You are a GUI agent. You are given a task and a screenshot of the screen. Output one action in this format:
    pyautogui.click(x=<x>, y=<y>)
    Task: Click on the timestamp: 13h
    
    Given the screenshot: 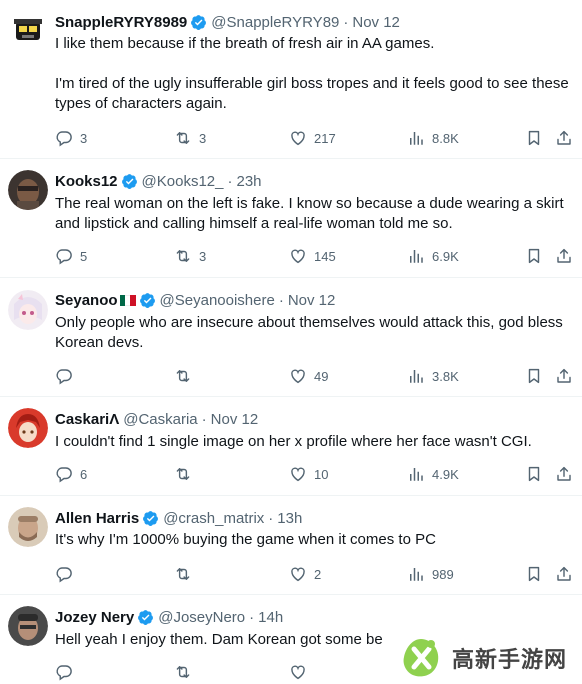 What is the action you would take?
    pyautogui.click(x=289, y=518)
    